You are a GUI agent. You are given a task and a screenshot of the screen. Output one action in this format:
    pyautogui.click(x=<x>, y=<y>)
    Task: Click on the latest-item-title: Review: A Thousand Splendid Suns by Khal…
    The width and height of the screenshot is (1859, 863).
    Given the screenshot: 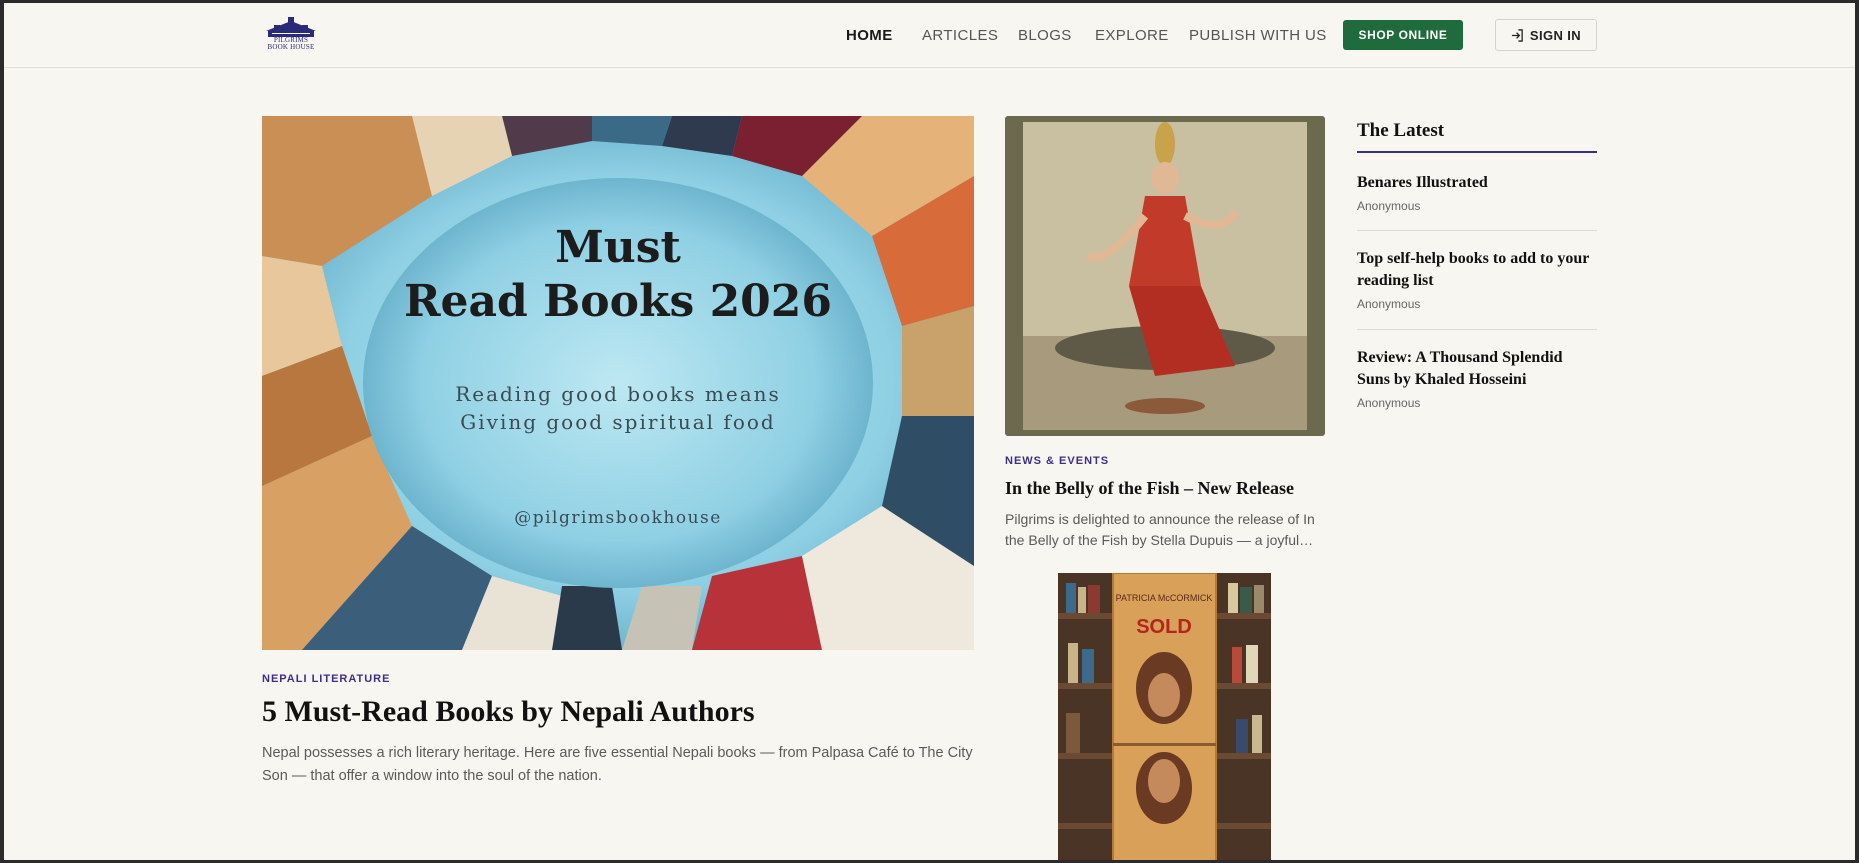 What is the action you would take?
    pyautogui.click(x=1477, y=369)
    